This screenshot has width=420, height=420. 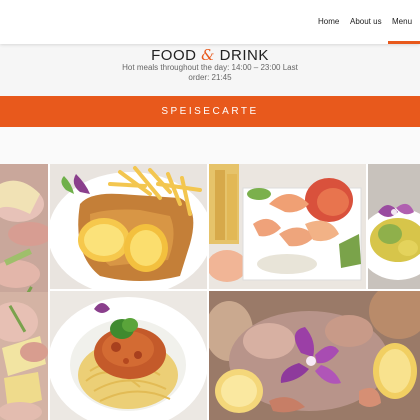 What do you see at coordinates (128, 355) in the screenshot?
I see `gallery-image-spaghetti` at bounding box center [128, 355].